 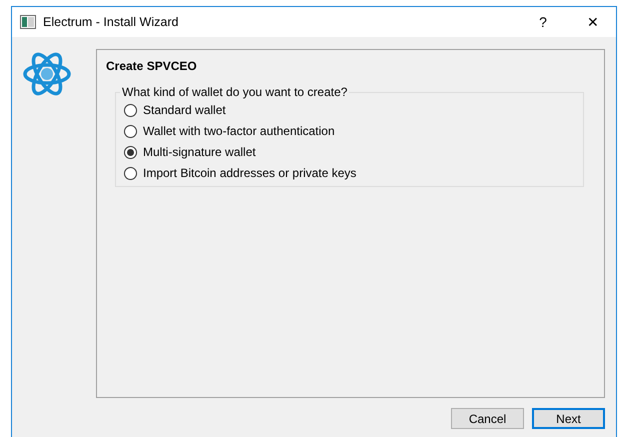 I want to click on radio-option: Wallet with two-factor authentication, so click(x=349, y=131).